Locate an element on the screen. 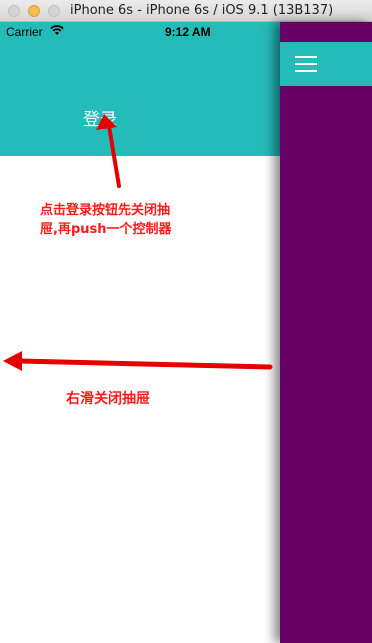 This screenshot has height=643, width=372. carrier-label: Carrier is located at coordinates (24, 32).